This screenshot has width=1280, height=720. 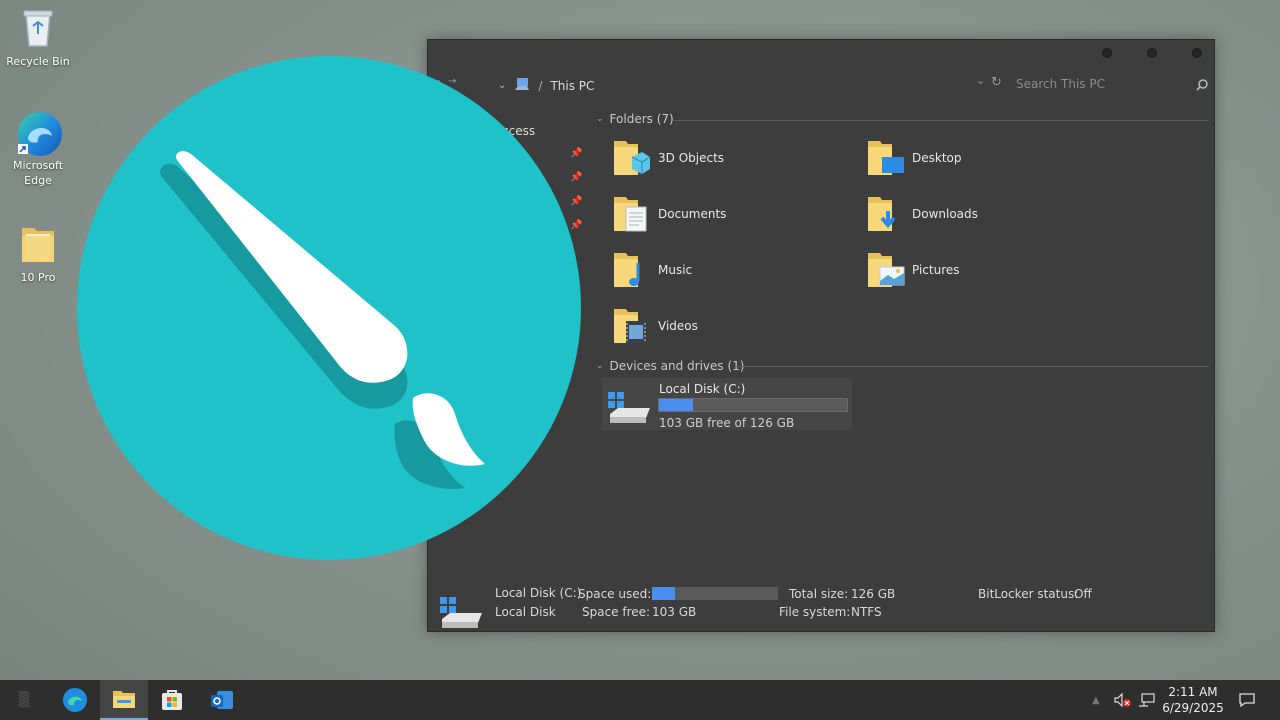 What do you see at coordinates (986, 158) in the screenshot?
I see `folder-desktop: Desktop` at bounding box center [986, 158].